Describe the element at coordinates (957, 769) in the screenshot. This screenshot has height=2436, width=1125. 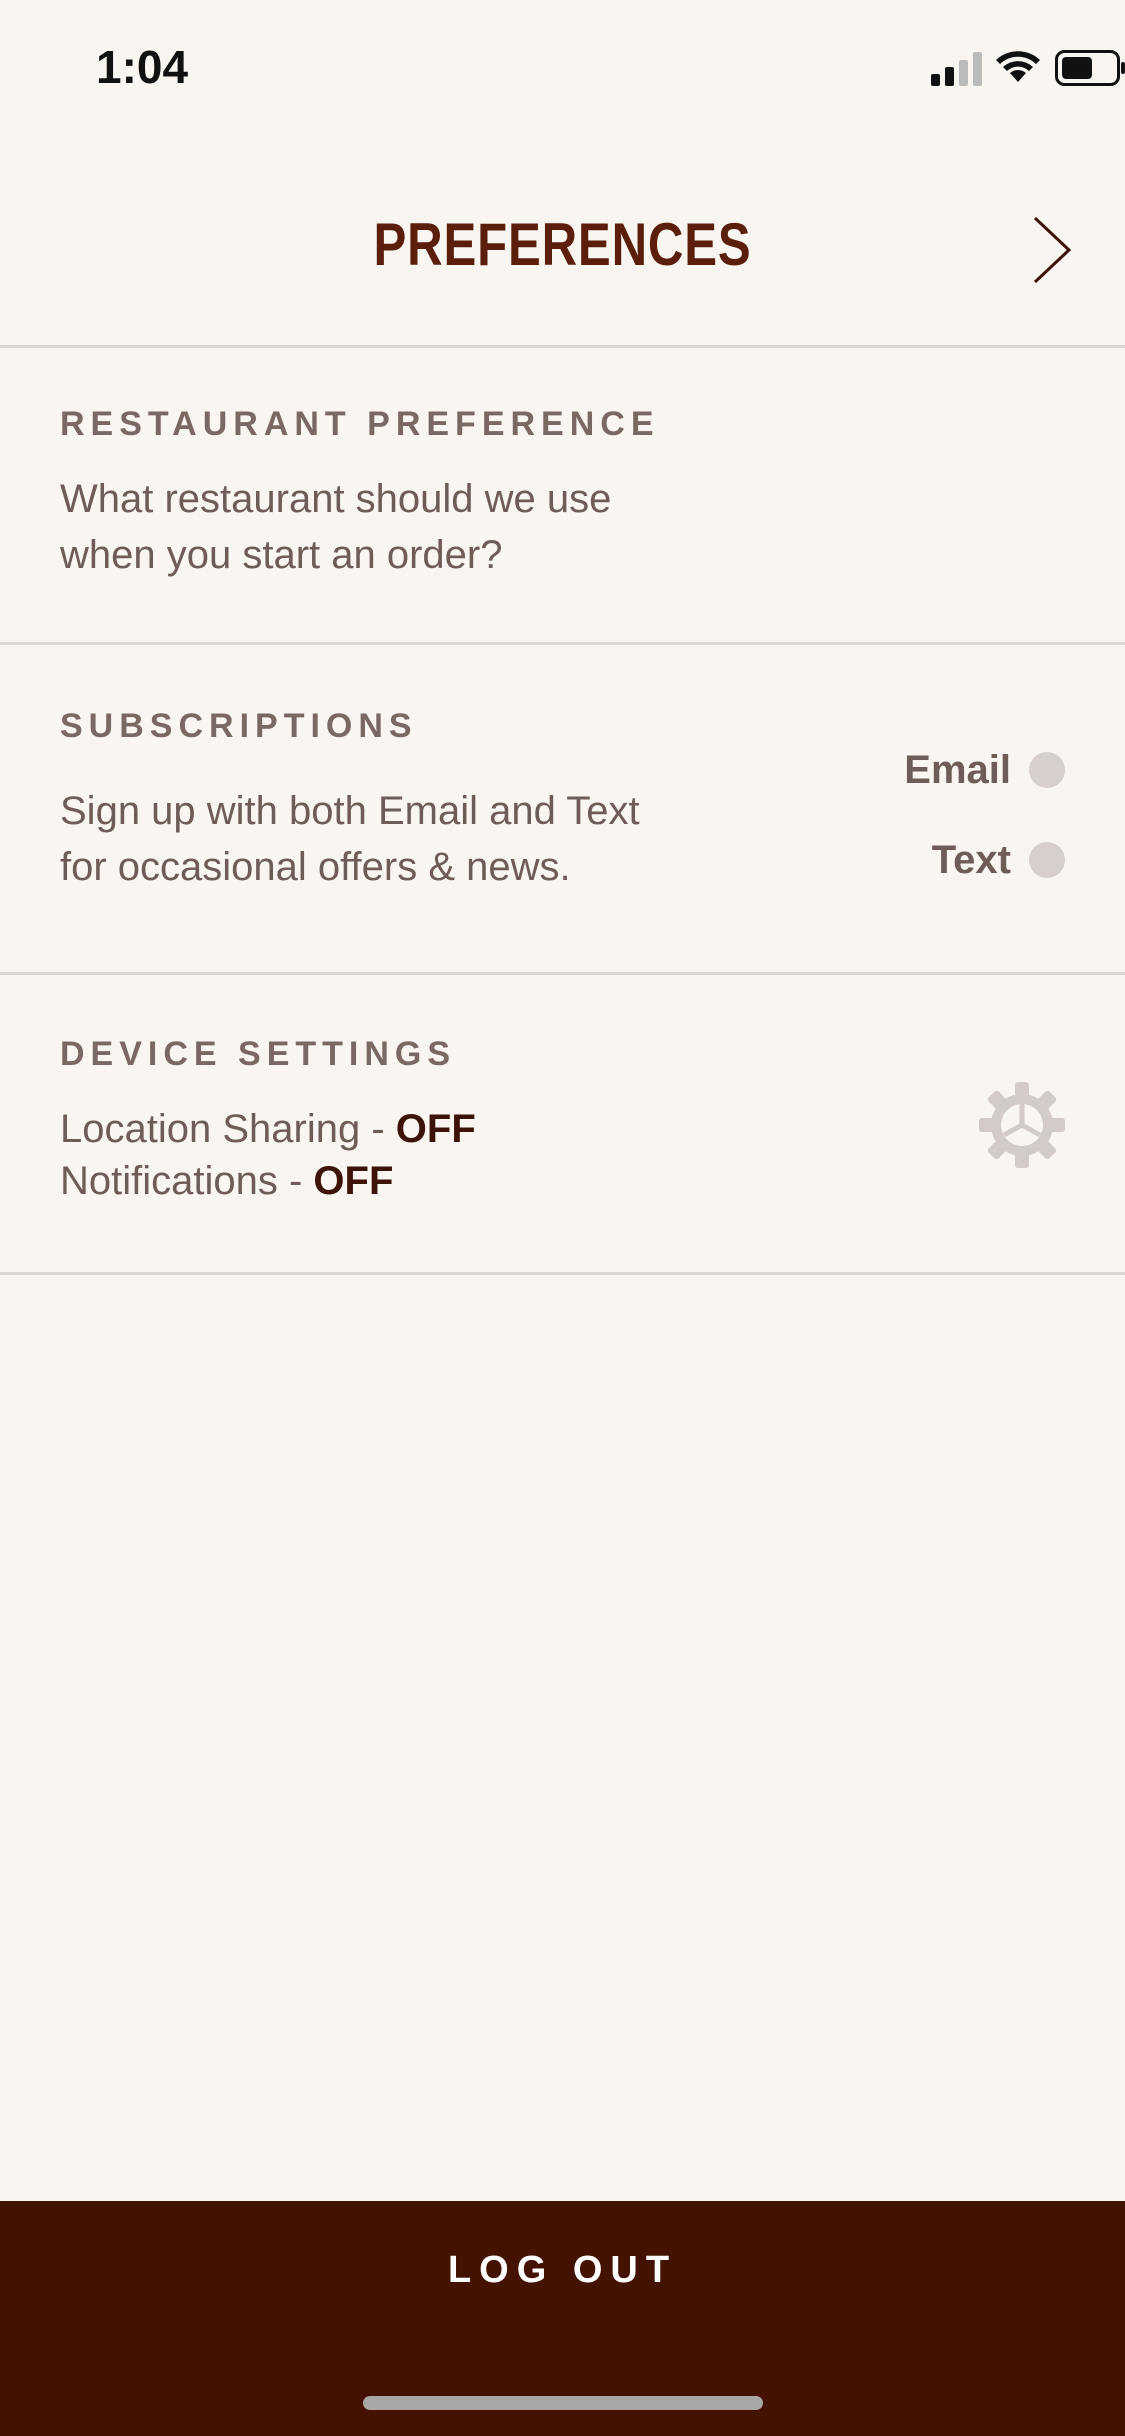
I see `email-toggle-label: Email` at that location.